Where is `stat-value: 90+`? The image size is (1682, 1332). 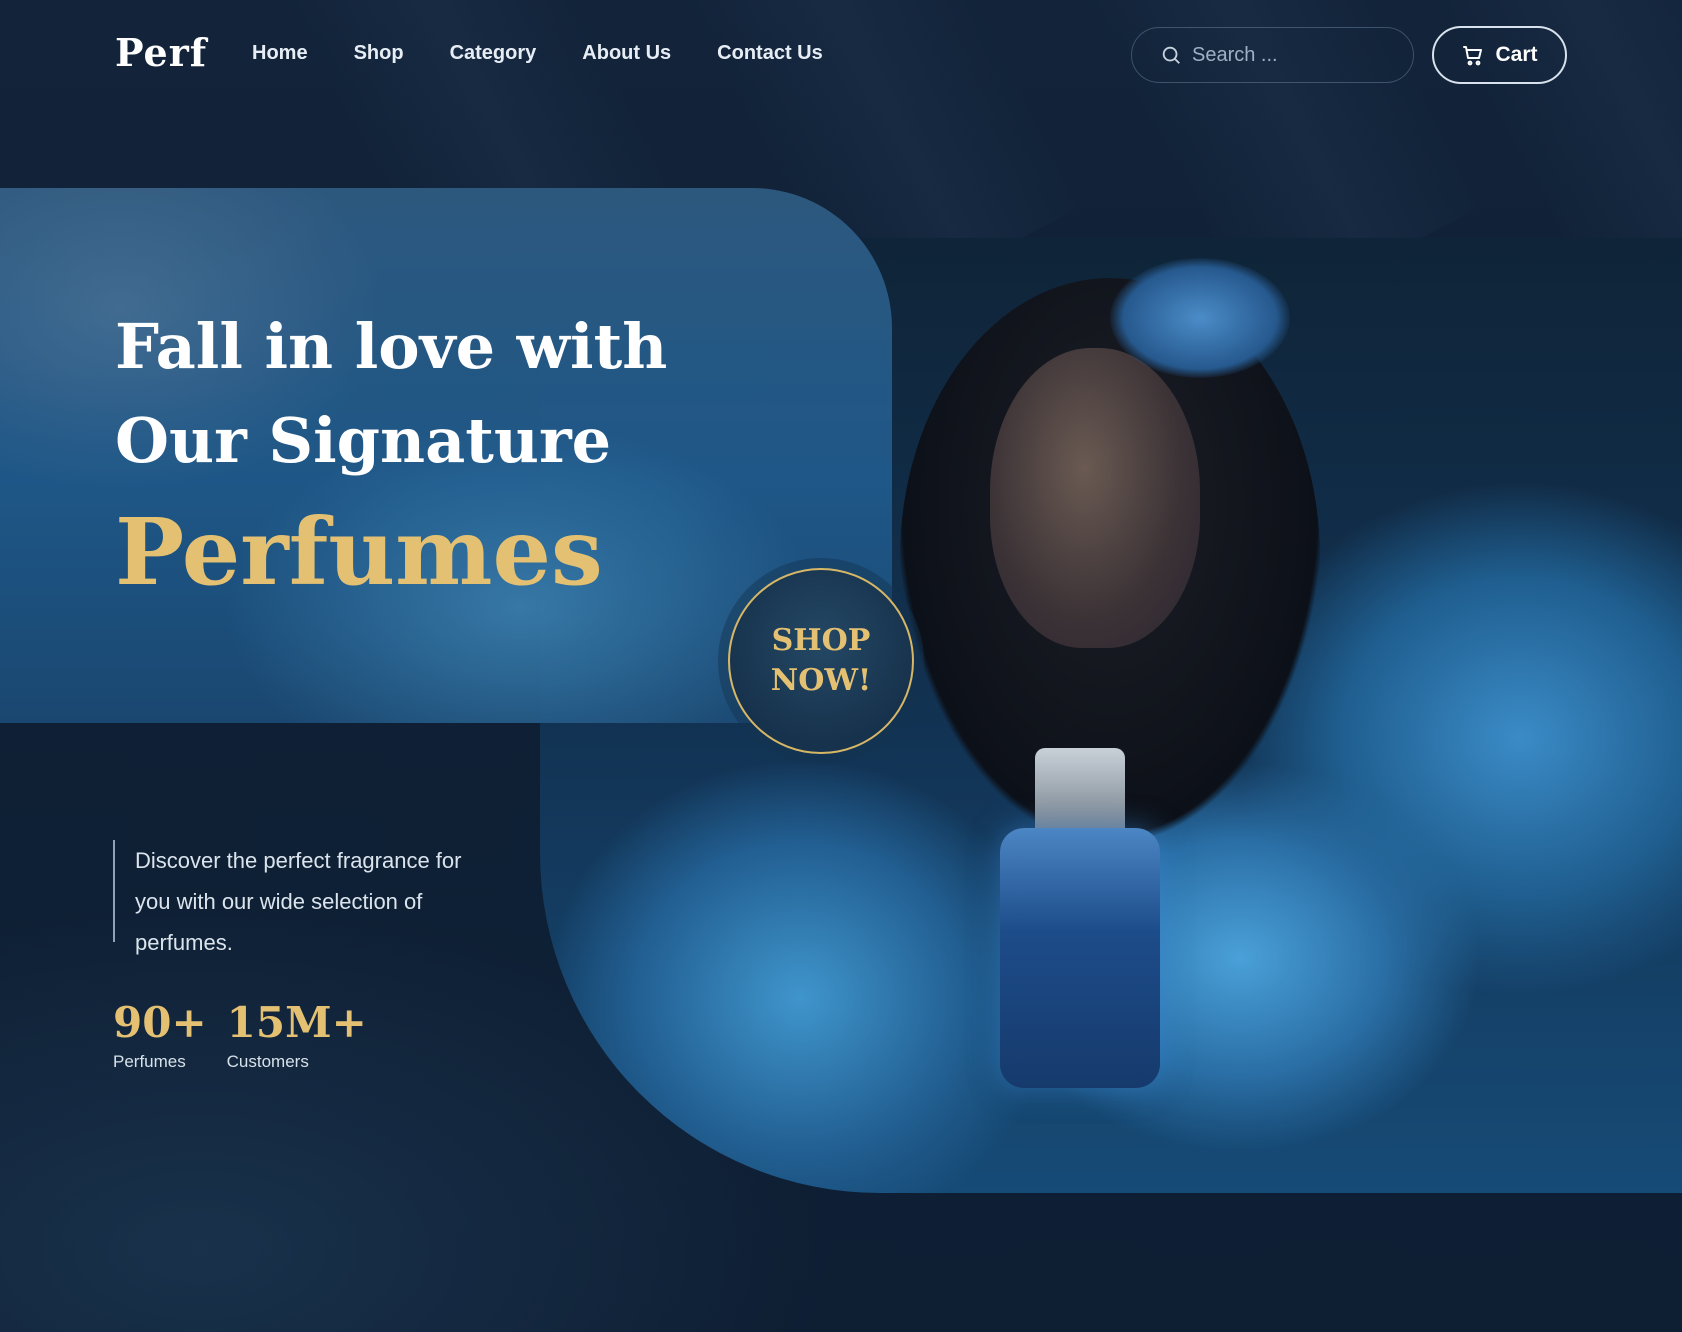 stat-value: 90+ is located at coordinates (160, 1022).